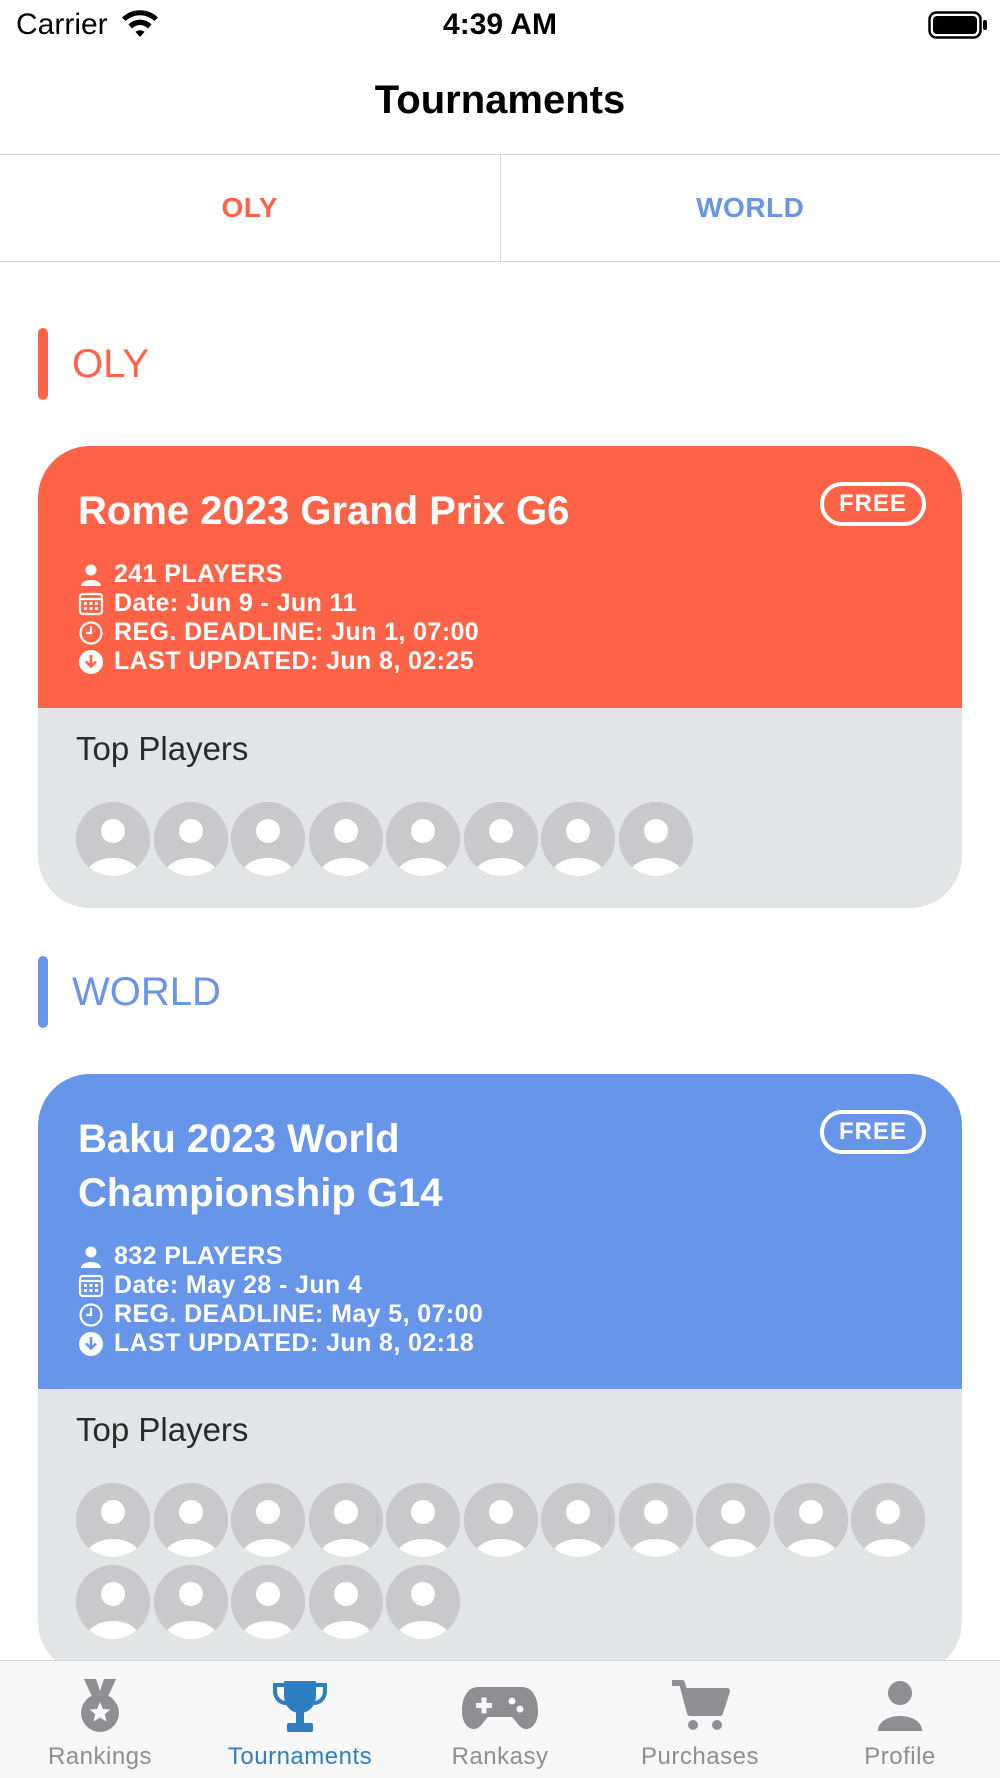  I want to click on section-header-oly: OLY, so click(93, 364).